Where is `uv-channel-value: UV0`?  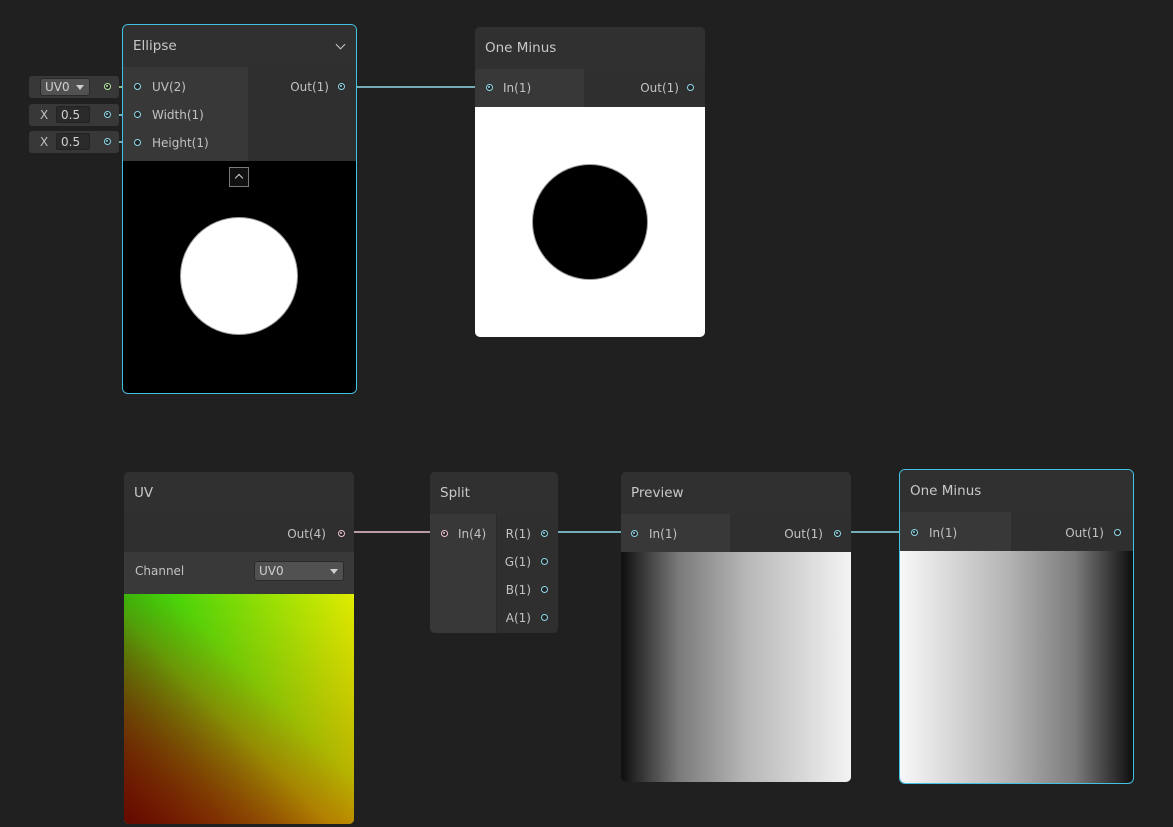 uv-channel-value: UV0 is located at coordinates (57, 87).